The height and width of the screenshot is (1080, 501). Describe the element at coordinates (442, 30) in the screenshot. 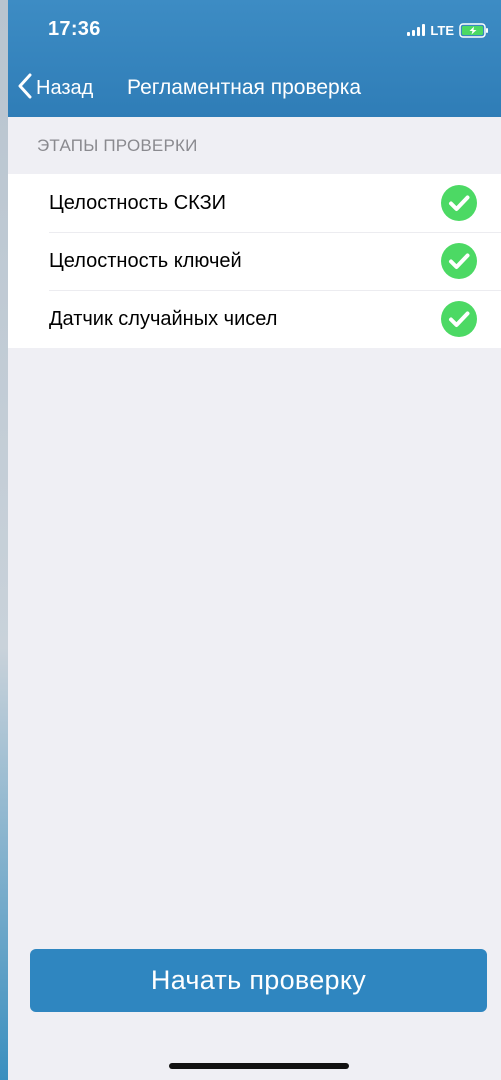

I see `network-type: LTE` at that location.